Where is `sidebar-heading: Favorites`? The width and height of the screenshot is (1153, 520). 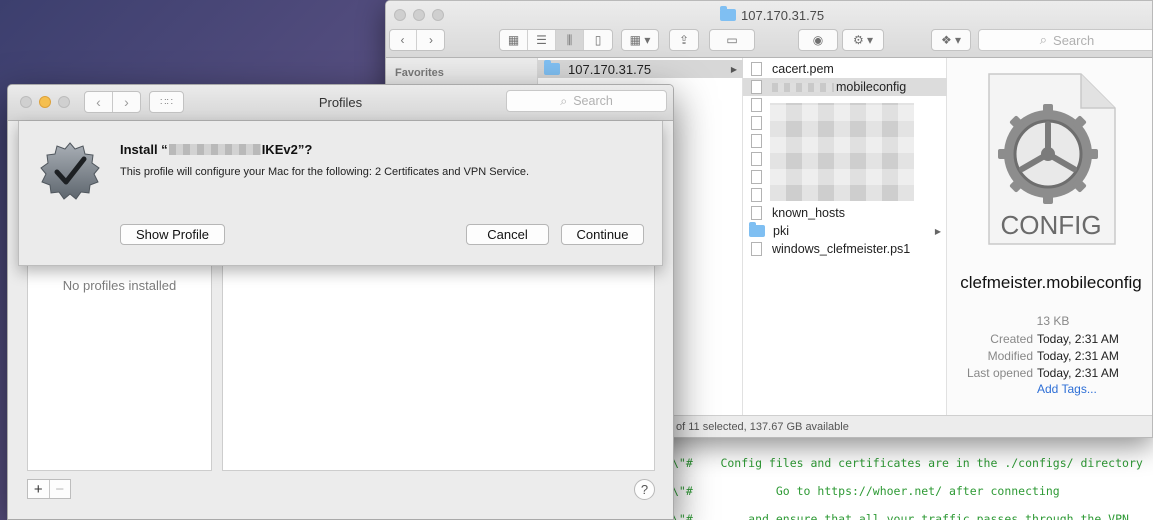
sidebar-heading: Favorites is located at coordinates (419, 73).